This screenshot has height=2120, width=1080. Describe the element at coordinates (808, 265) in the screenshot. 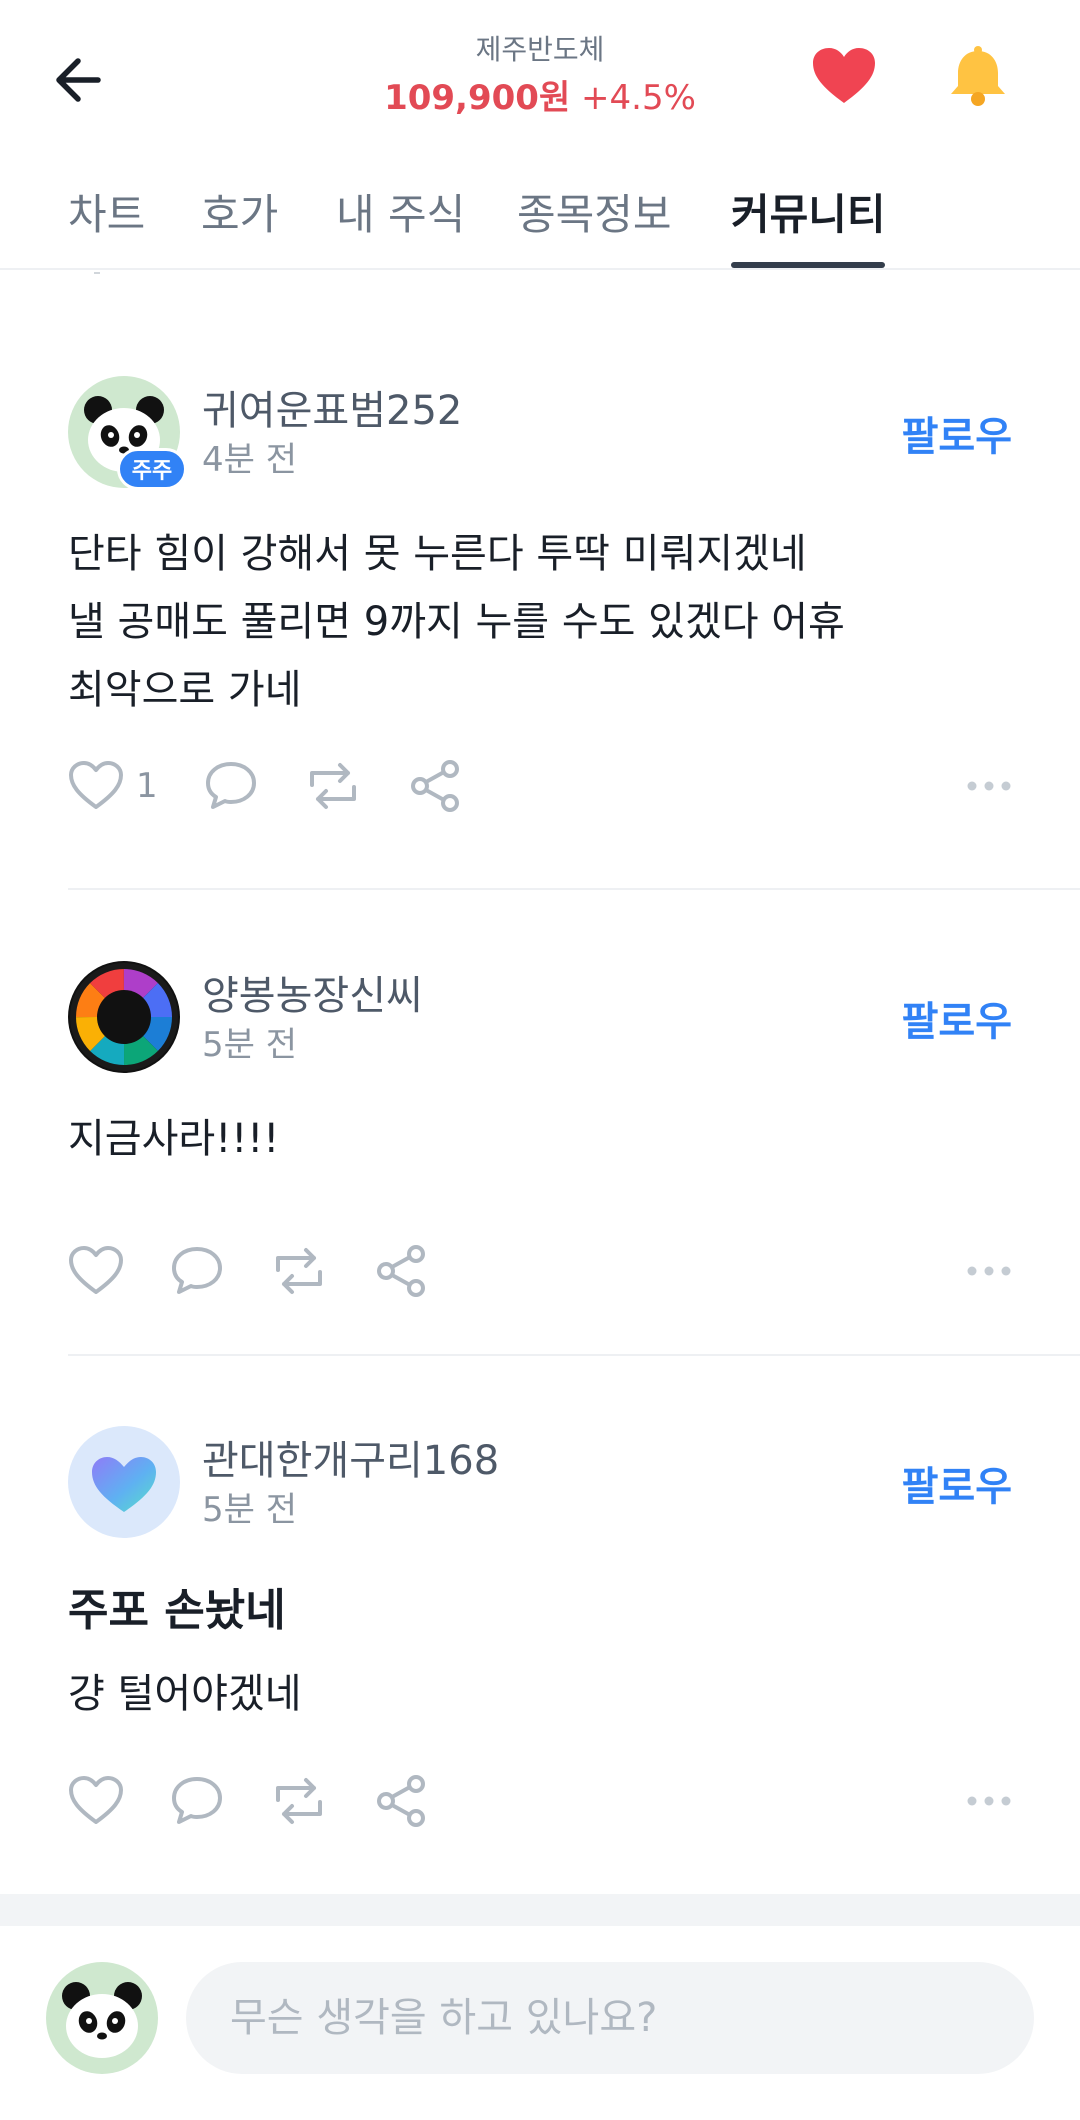

I see `active-tab-indicator` at that location.